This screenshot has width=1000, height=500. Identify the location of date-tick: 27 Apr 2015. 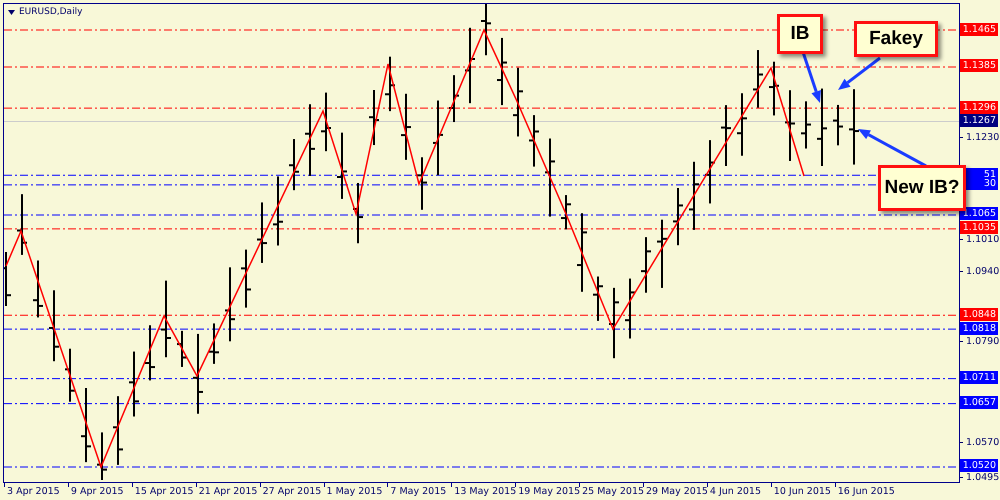
(292, 491).